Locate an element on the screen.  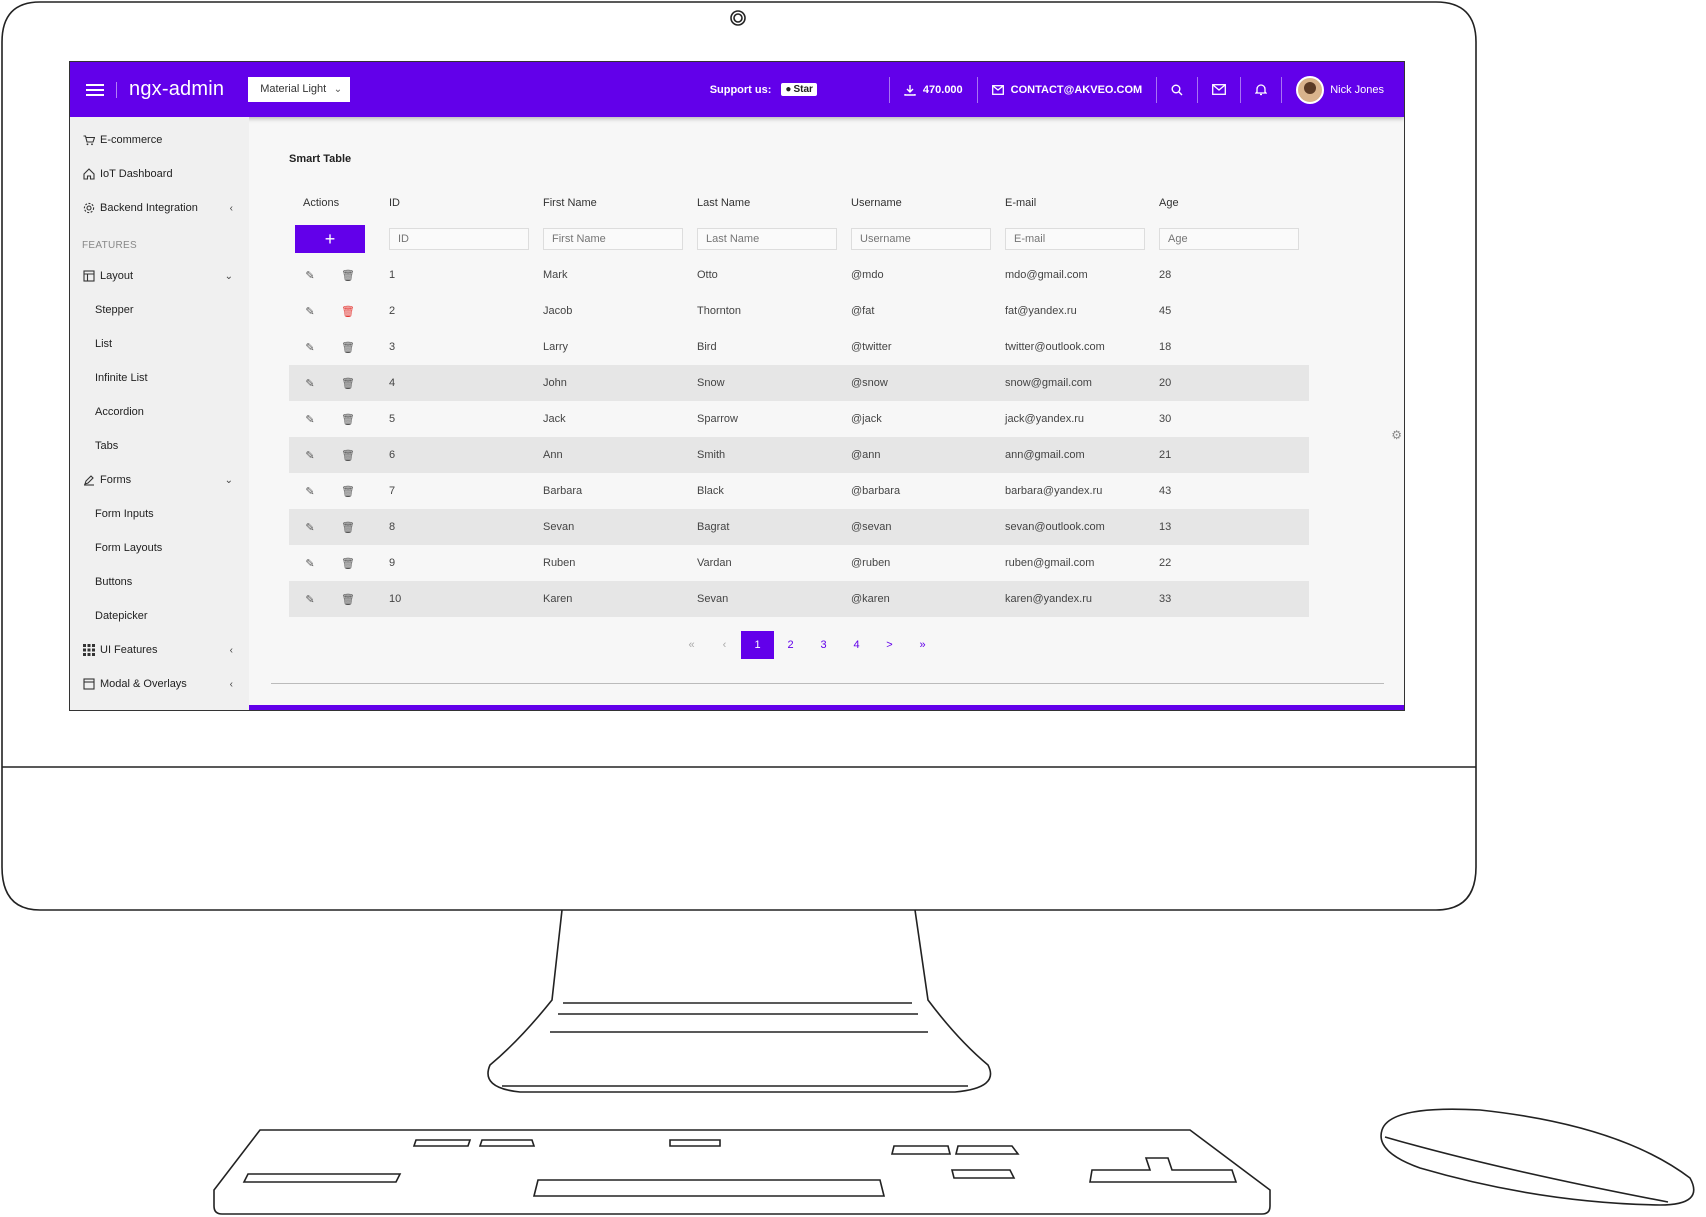
theme-select: Material Light ⌄ is located at coordinates (299, 89).